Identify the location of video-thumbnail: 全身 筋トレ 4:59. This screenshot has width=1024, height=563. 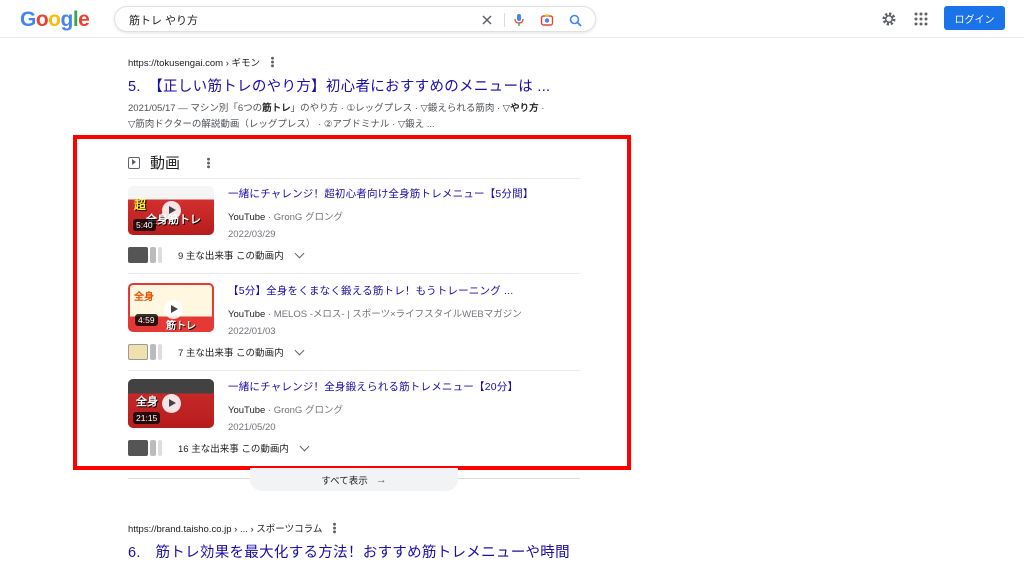
(171, 307).